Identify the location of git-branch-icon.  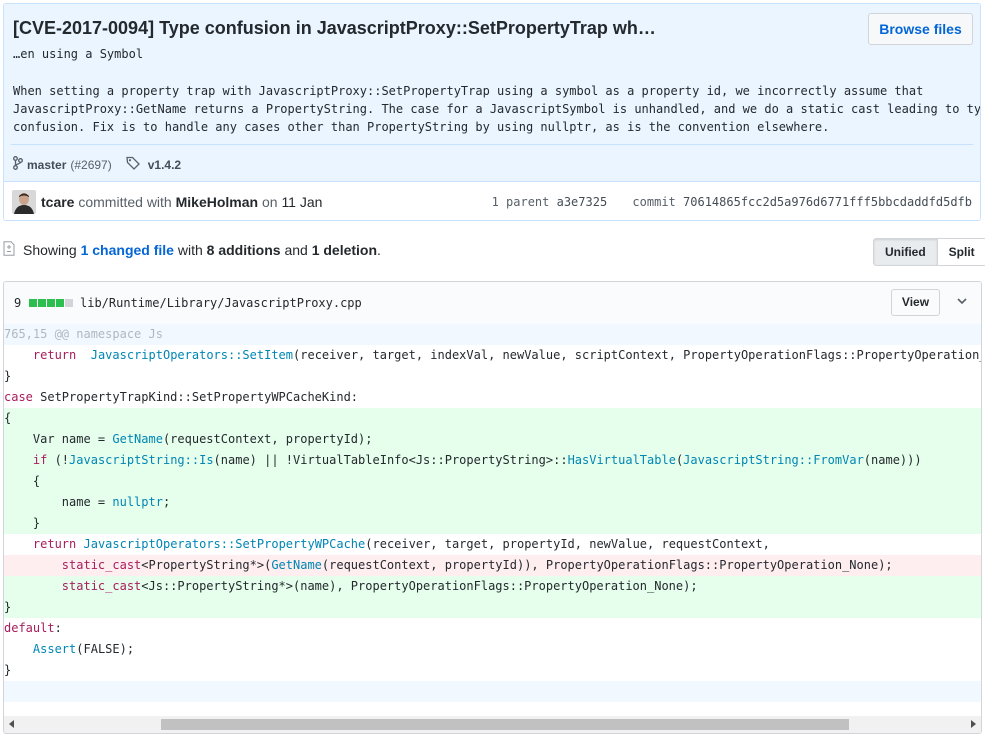
(20, 164).